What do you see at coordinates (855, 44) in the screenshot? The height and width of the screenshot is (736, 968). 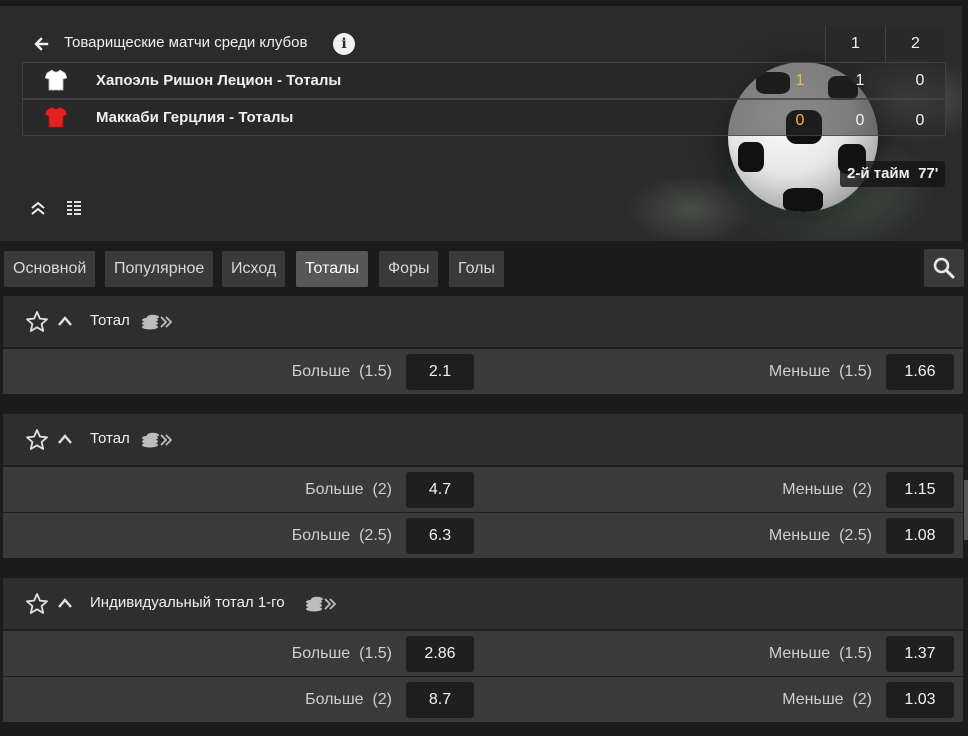 I see `score-column-1: 1` at bounding box center [855, 44].